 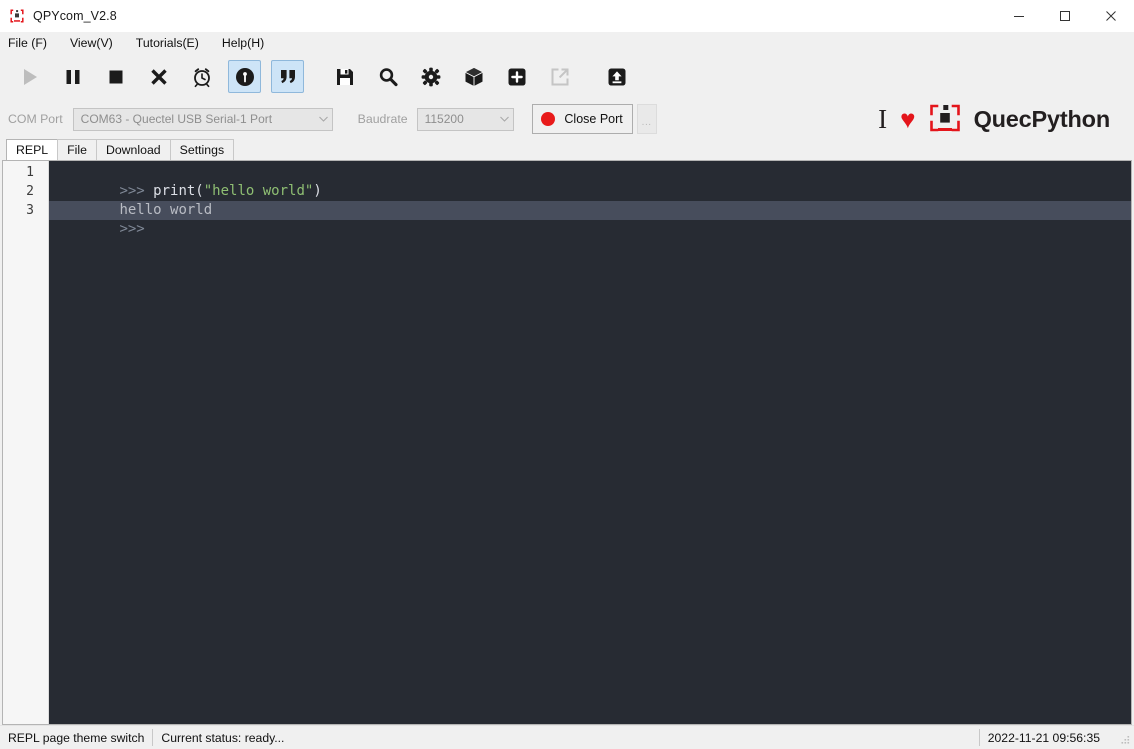 I want to click on theme-switch-button: REPL page theme switch, so click(x=76, y=737).